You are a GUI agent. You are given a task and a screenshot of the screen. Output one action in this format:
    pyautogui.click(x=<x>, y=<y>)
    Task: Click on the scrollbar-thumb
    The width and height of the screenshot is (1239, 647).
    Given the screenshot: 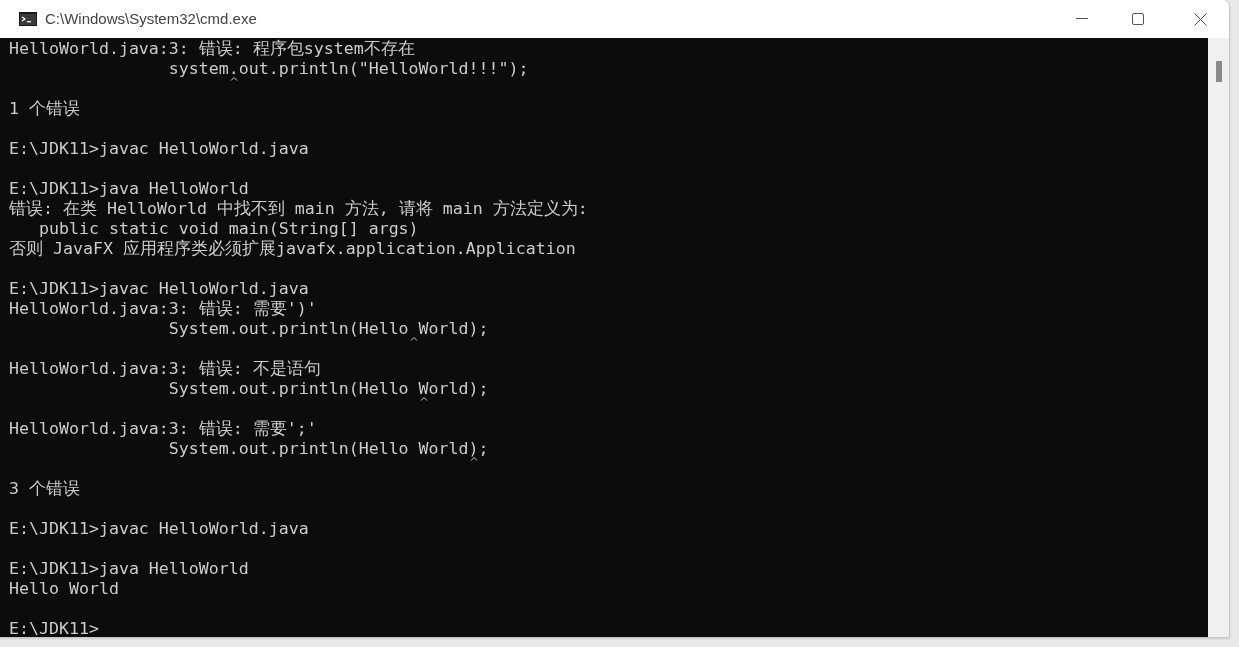 What is the action you would take?
    pyautogui.click(x=1218, y=71)
    